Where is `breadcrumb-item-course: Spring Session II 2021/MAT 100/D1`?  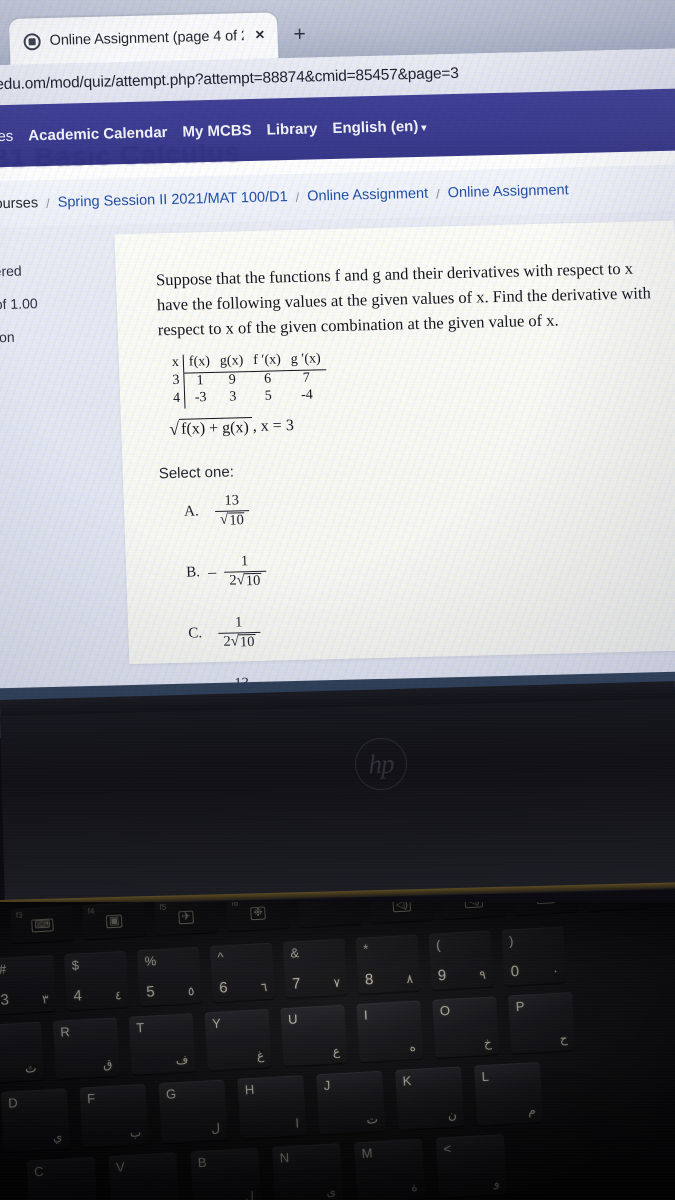
breadcrumb-item-course: Spring Session II 2021/MAT 100/D1 is located at coordinates (172, 200).